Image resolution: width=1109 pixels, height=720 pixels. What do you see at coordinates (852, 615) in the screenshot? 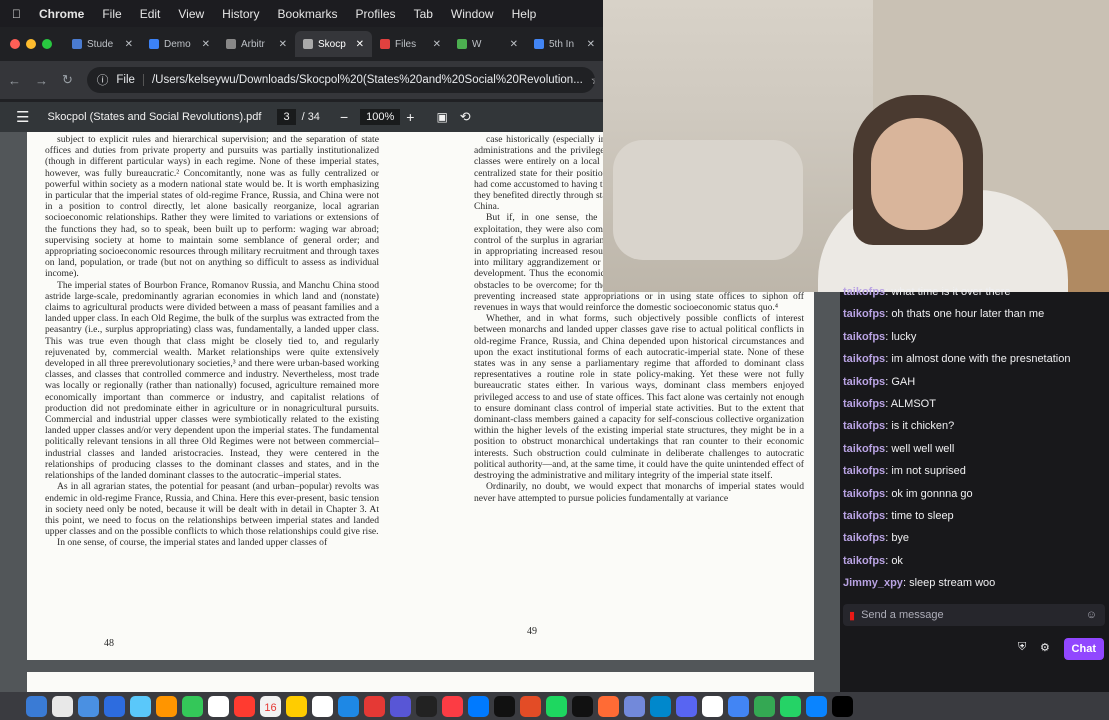
I see `bits-icon: ▮` at bounding box center [852, 615].